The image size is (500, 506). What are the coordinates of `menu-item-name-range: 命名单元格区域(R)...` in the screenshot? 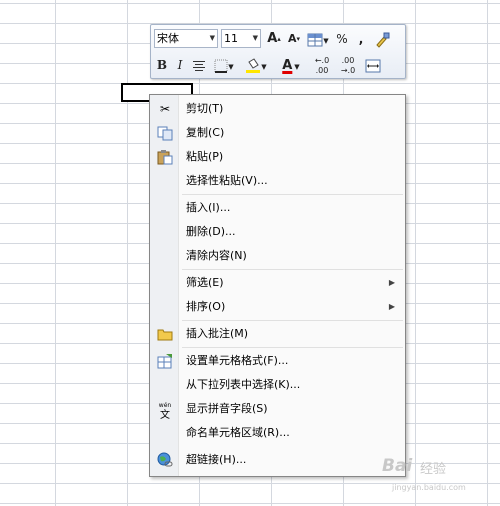 It's located at (277, 433).